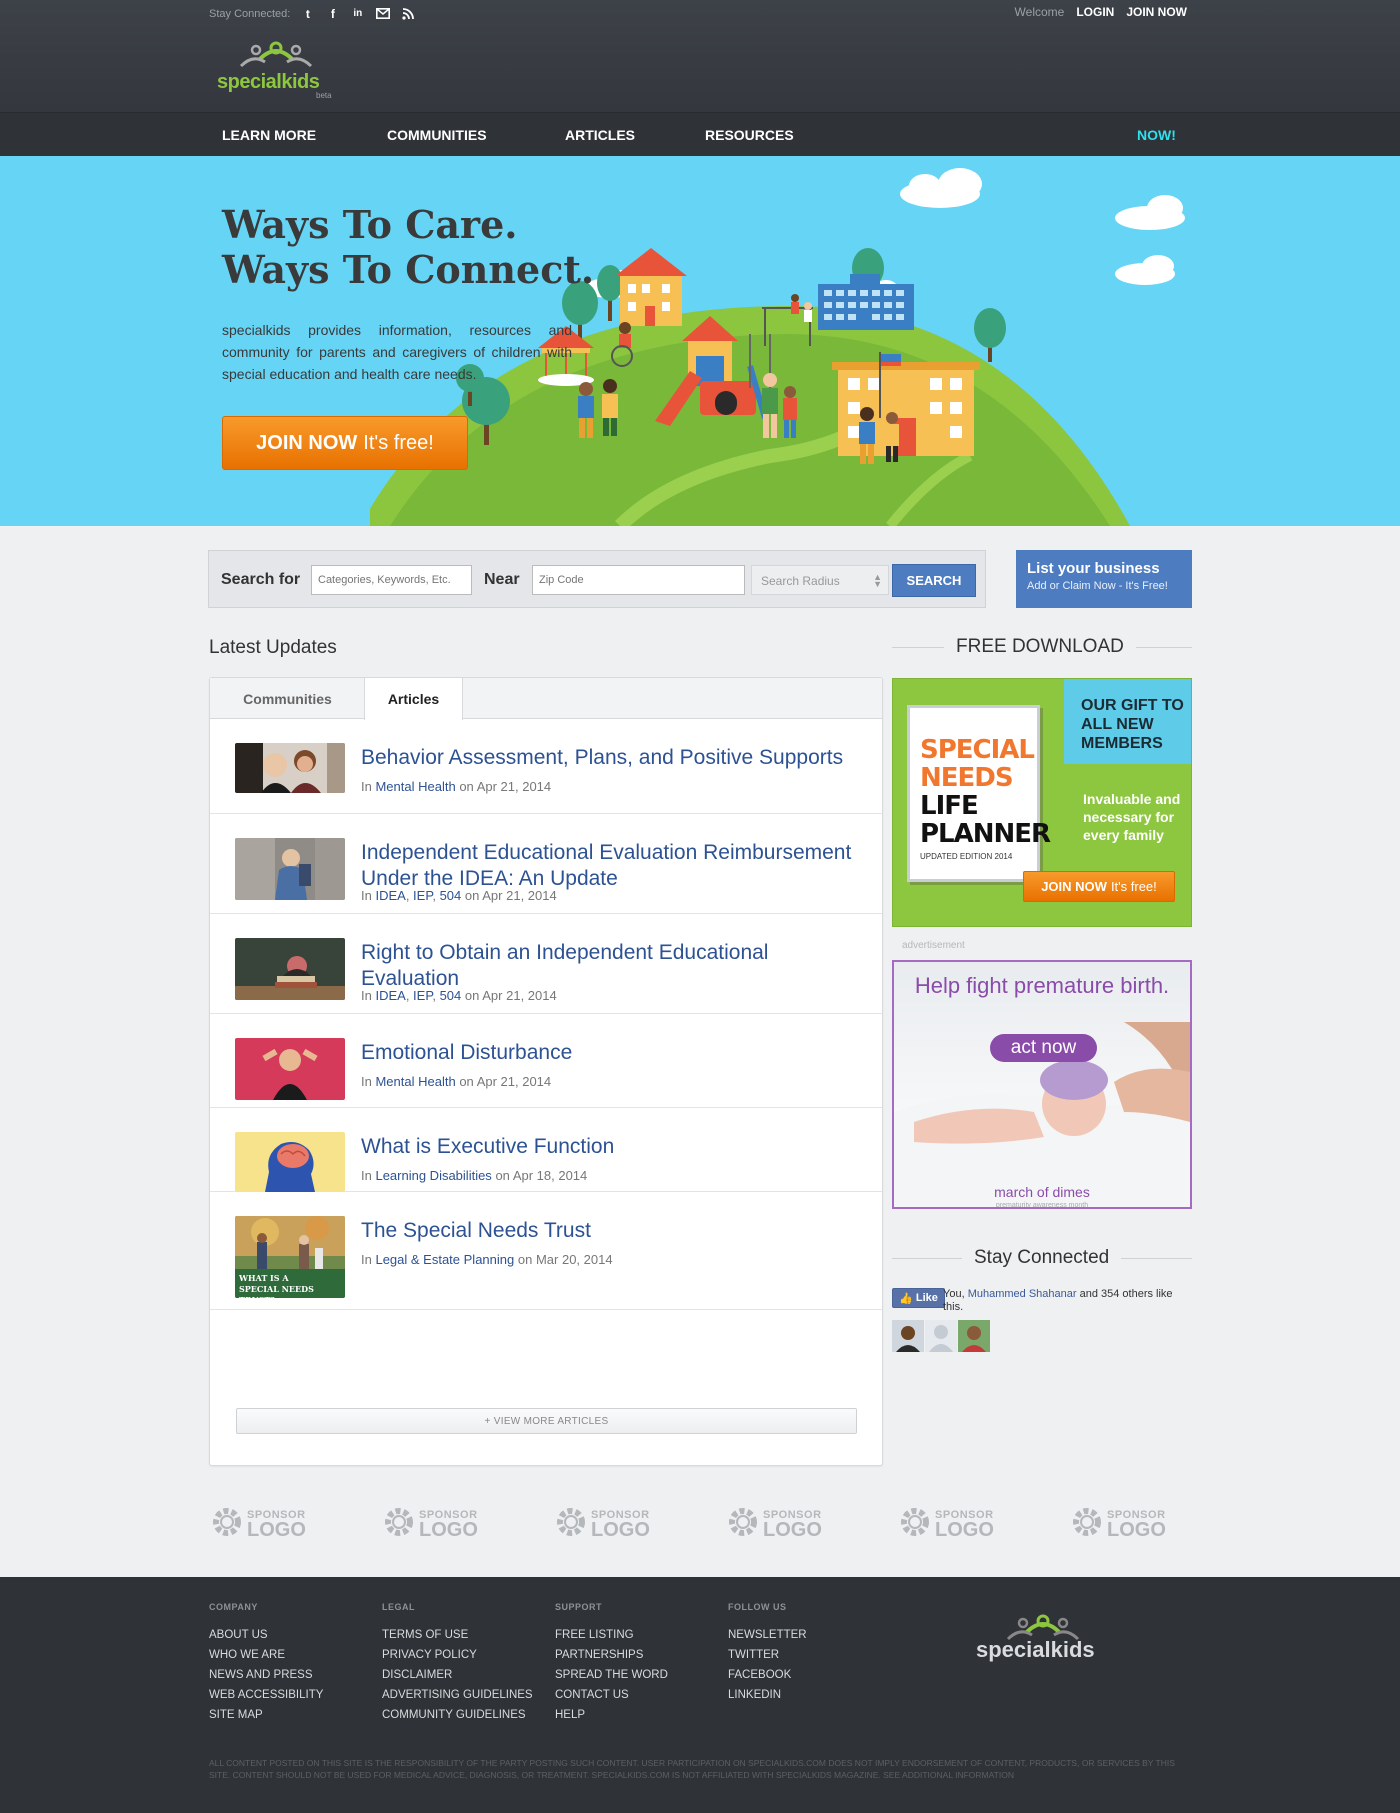 The width and height of the screenshot is (1400, 1813). I want to click on facebook-icon: f, so click(332, 13).